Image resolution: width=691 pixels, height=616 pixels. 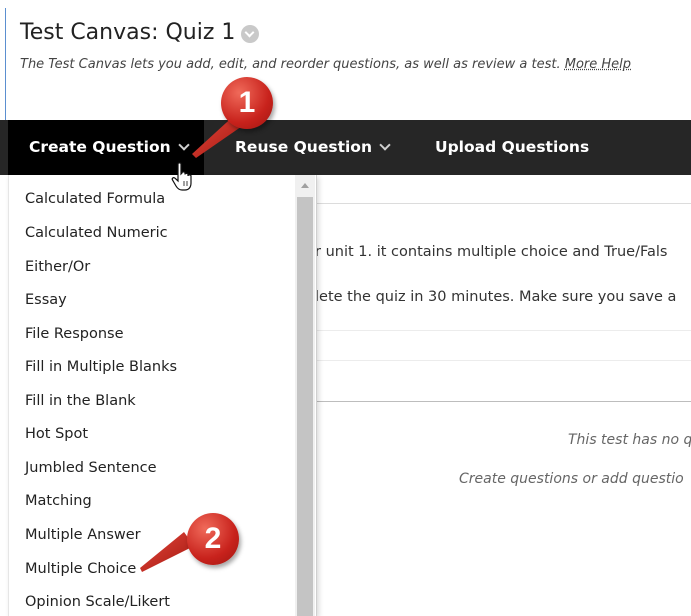 I want to click on step-1-number: 1, so click(x=247, y=102).